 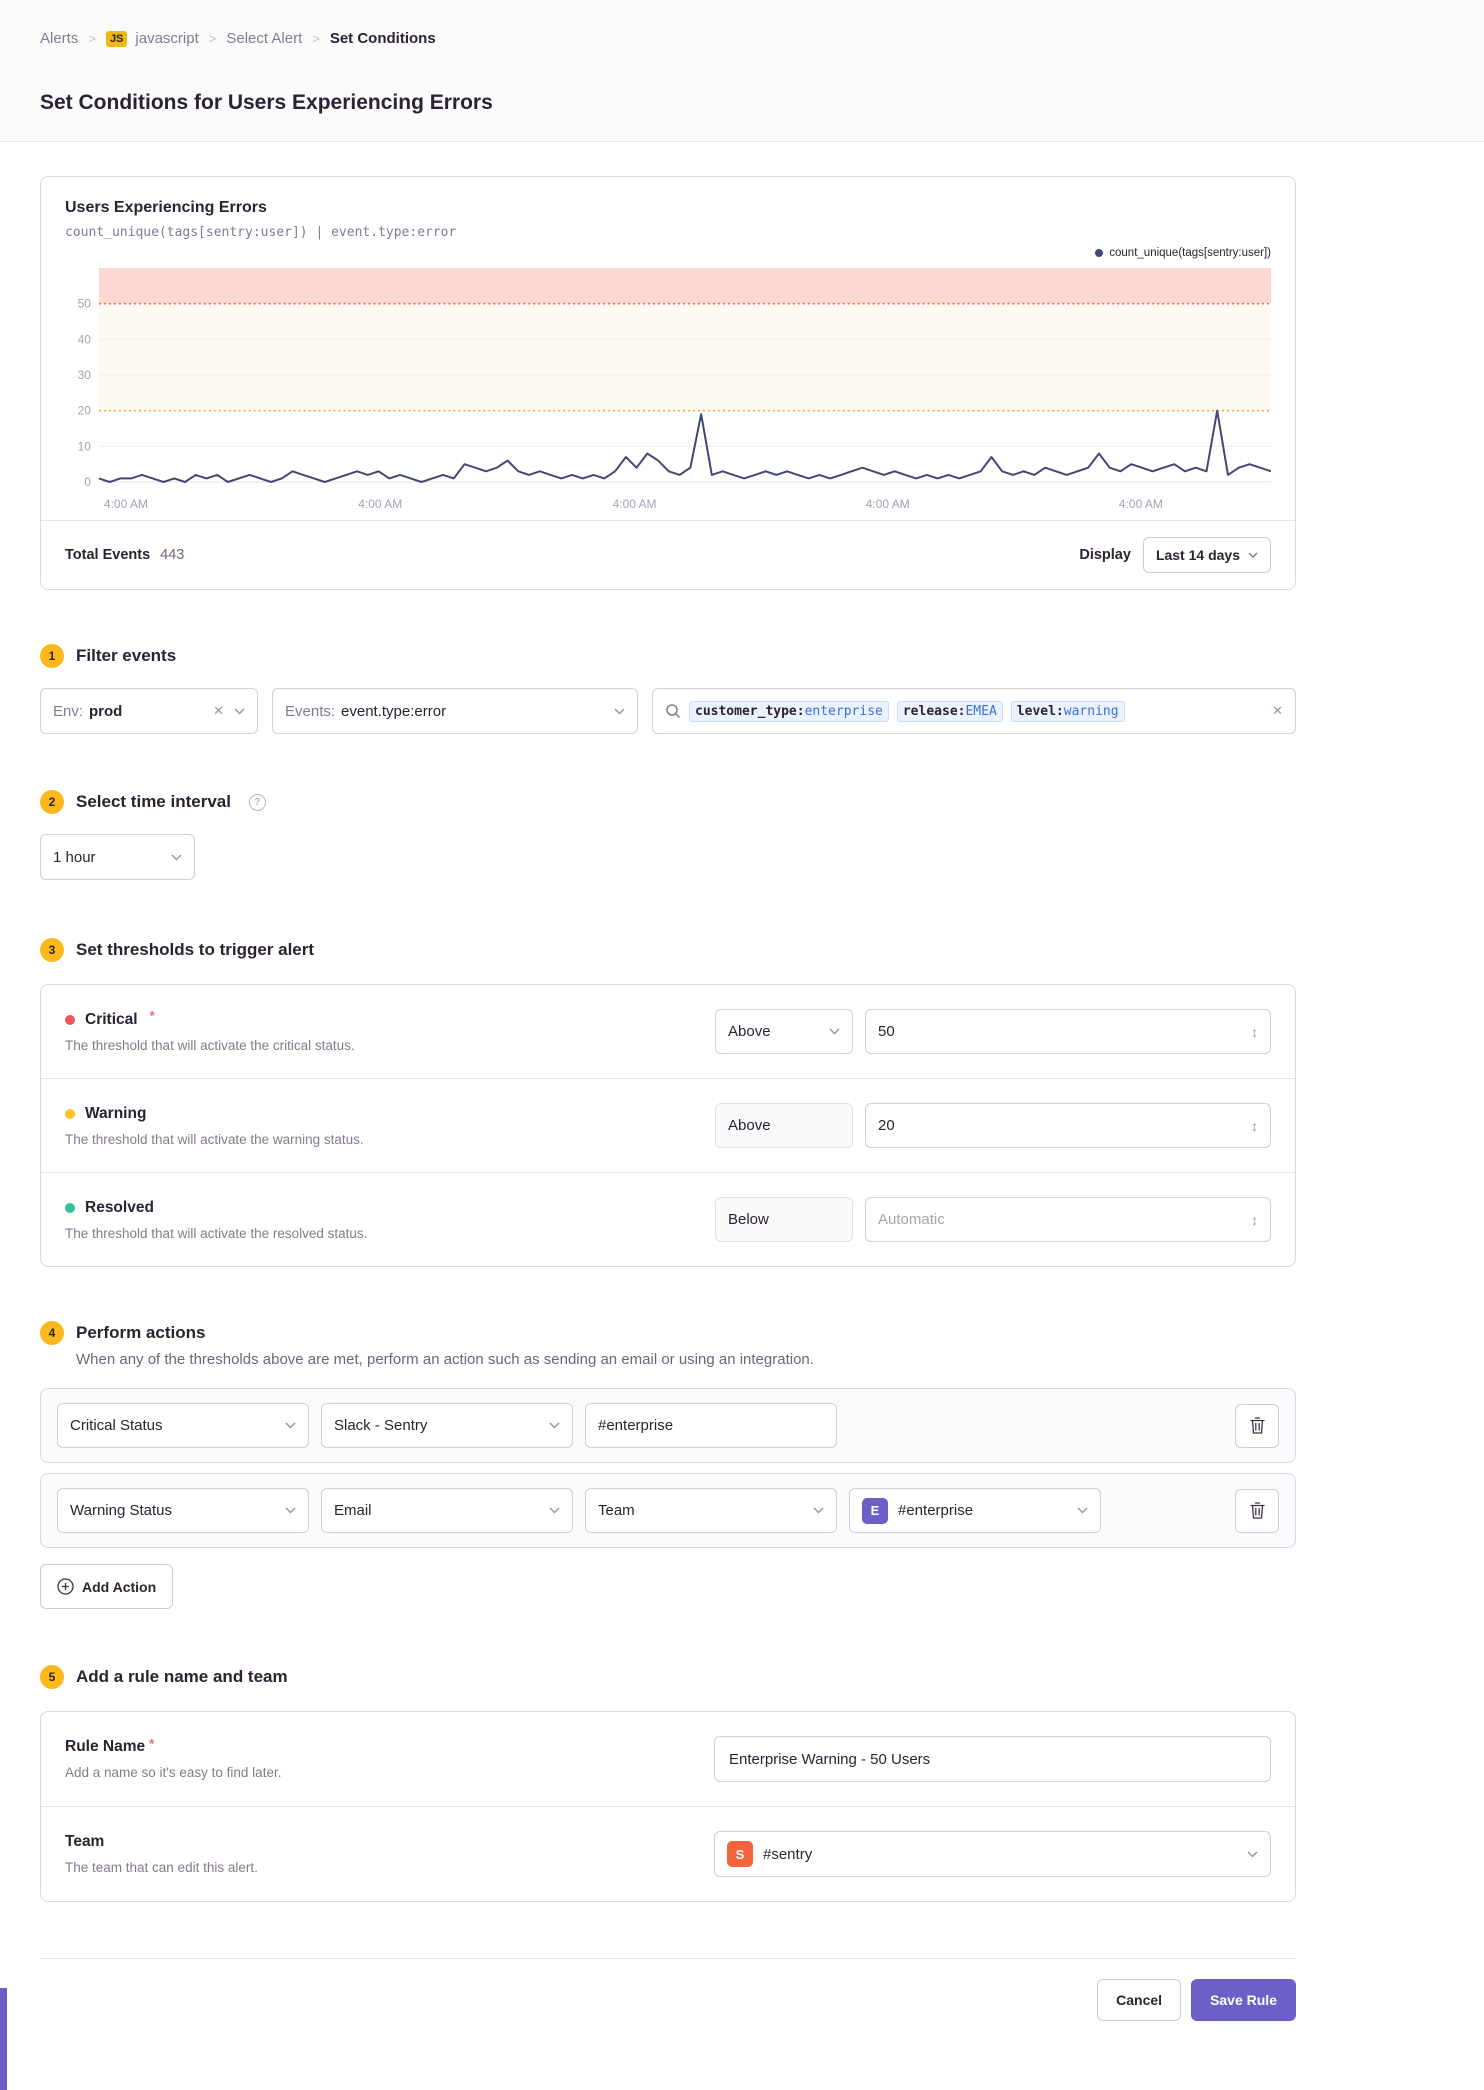 I want to click on help-icon: ?, so click(x=257, y=802).